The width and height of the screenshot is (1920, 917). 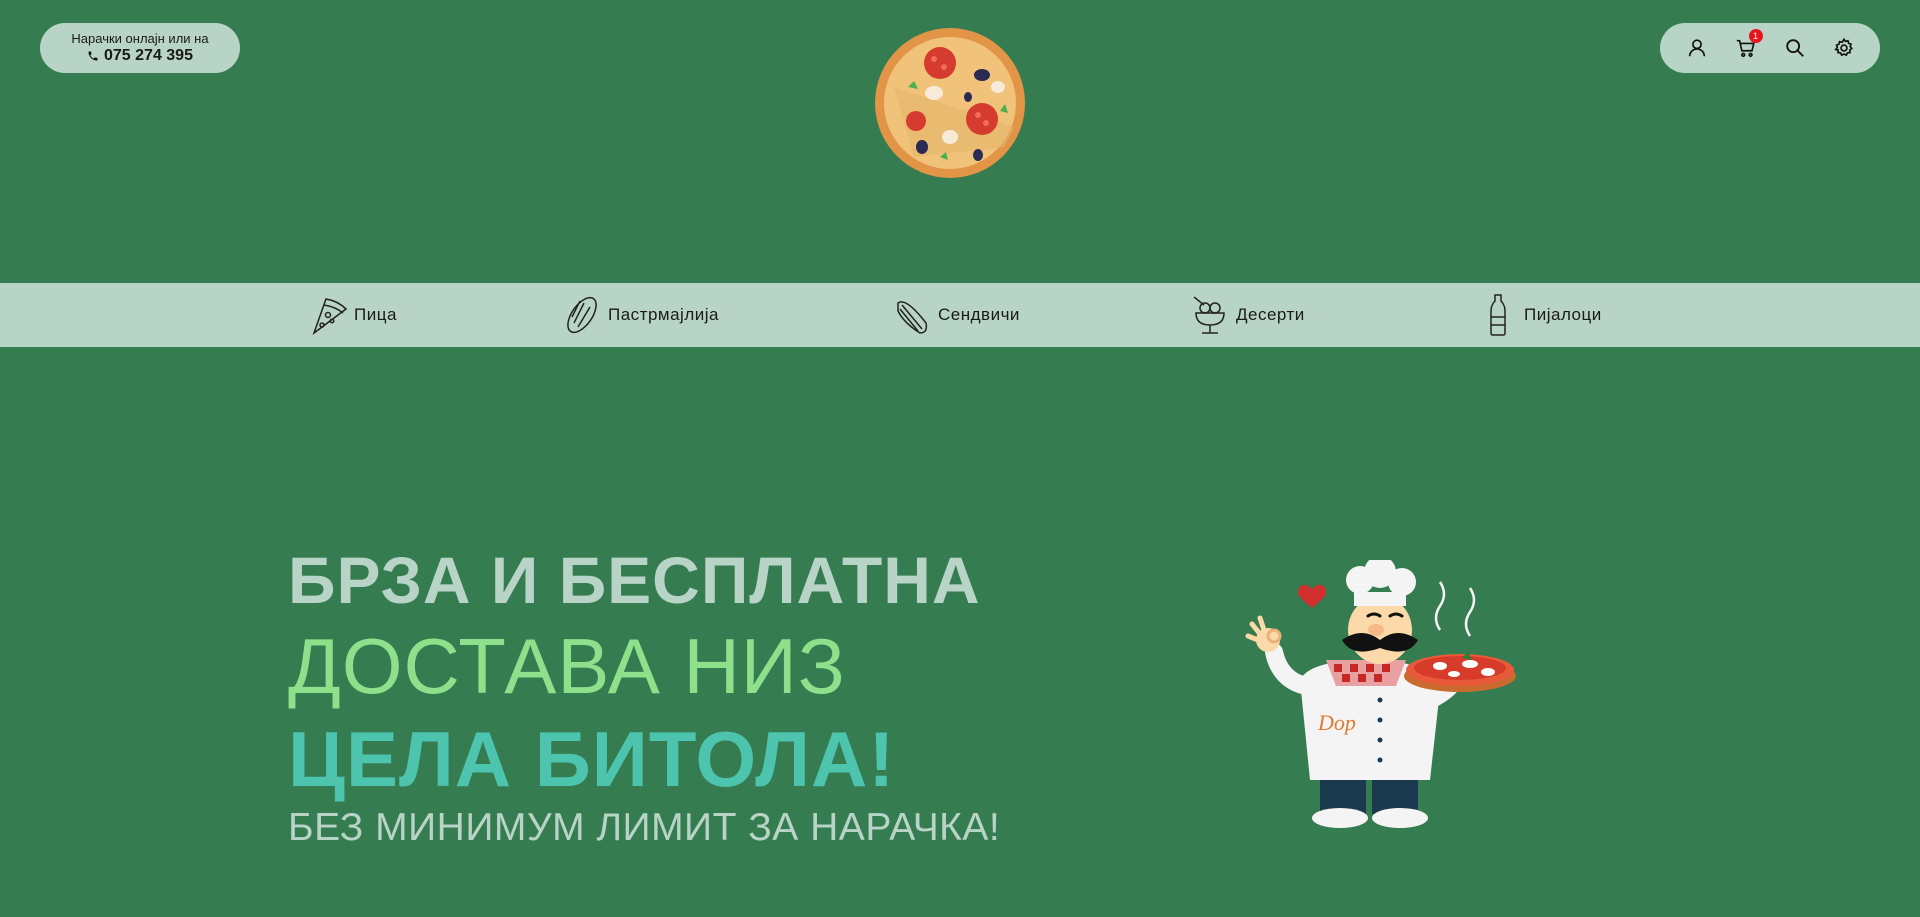 What do you see at coordinates (979, 314) in the screenshot?
I see `category-label: Сендвичи` at bounding box center [979, 314].